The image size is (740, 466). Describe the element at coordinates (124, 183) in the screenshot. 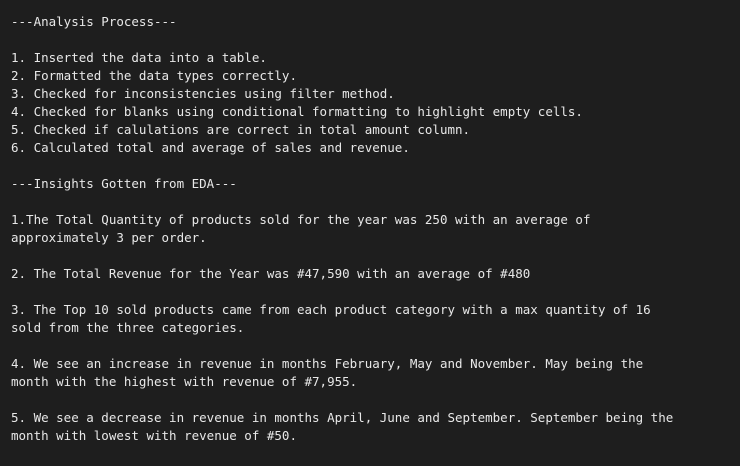

I see `insights-heading: ---Insights Gotten from EDA---` at that location.